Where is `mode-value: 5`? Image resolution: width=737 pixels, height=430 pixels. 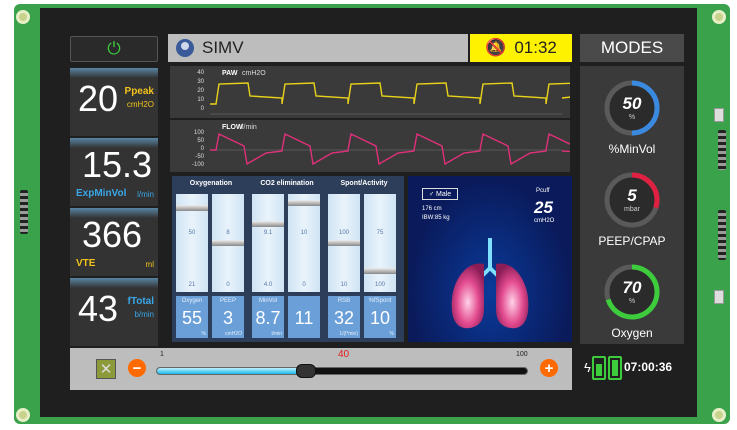 mode-value: 5 is located at coordinates (632, 195).